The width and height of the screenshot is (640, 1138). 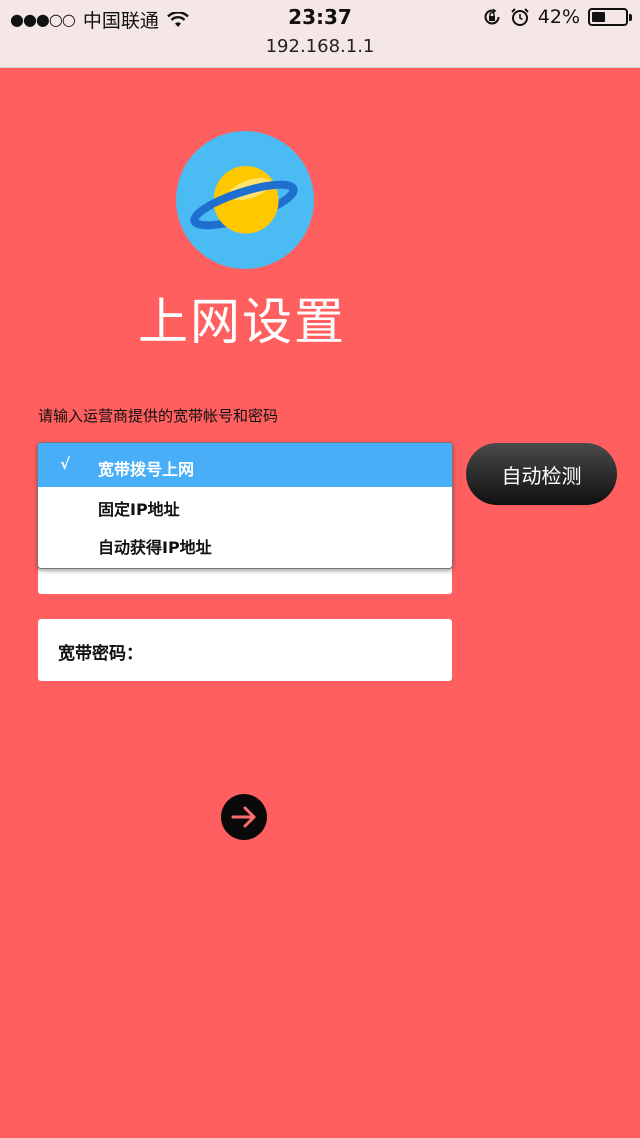 What do you see at coordinates (599, 17) in the screenshot?
I see `battery-level` at bounding box center [599, 17].